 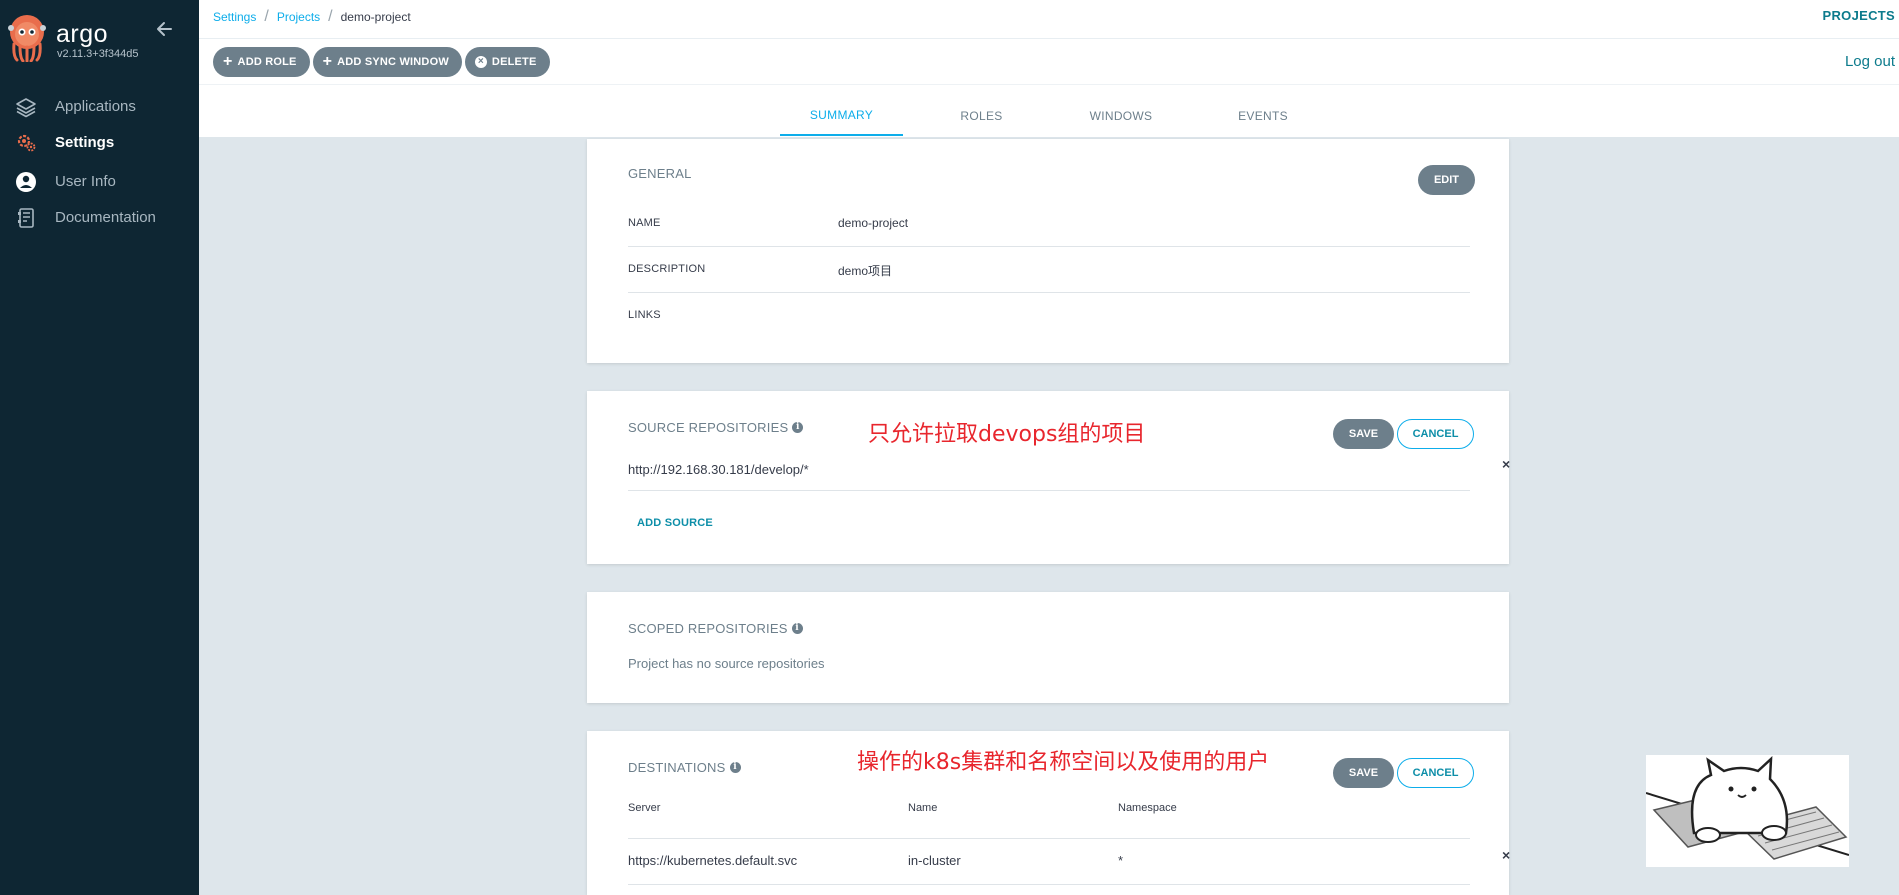 What do you see at coordinates (718, 469) in the screenshot?
I see `source-repo-value: http://192.168.30.181/develop/*` at bounding box center [718, 469].